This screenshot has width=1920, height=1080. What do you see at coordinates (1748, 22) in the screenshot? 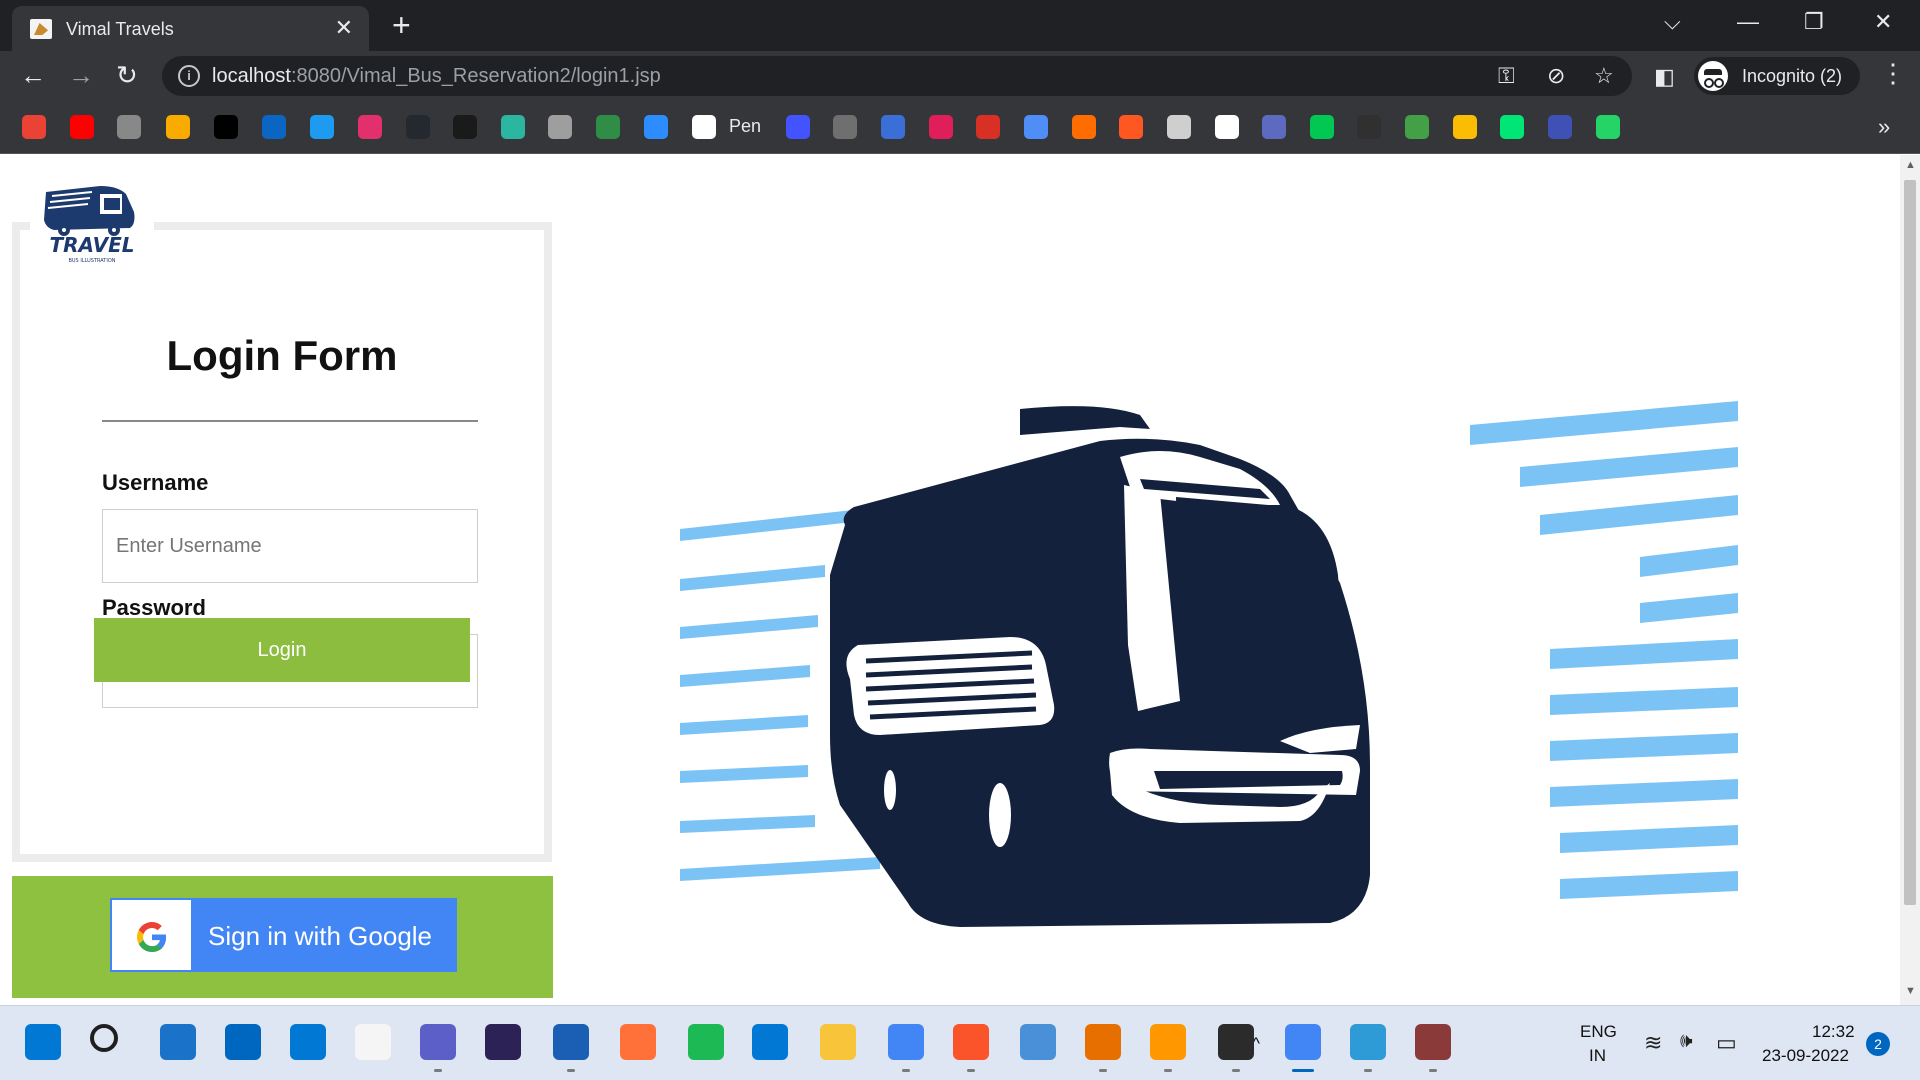
I see `minimize-button: —` at bounding box center [1748, 22].